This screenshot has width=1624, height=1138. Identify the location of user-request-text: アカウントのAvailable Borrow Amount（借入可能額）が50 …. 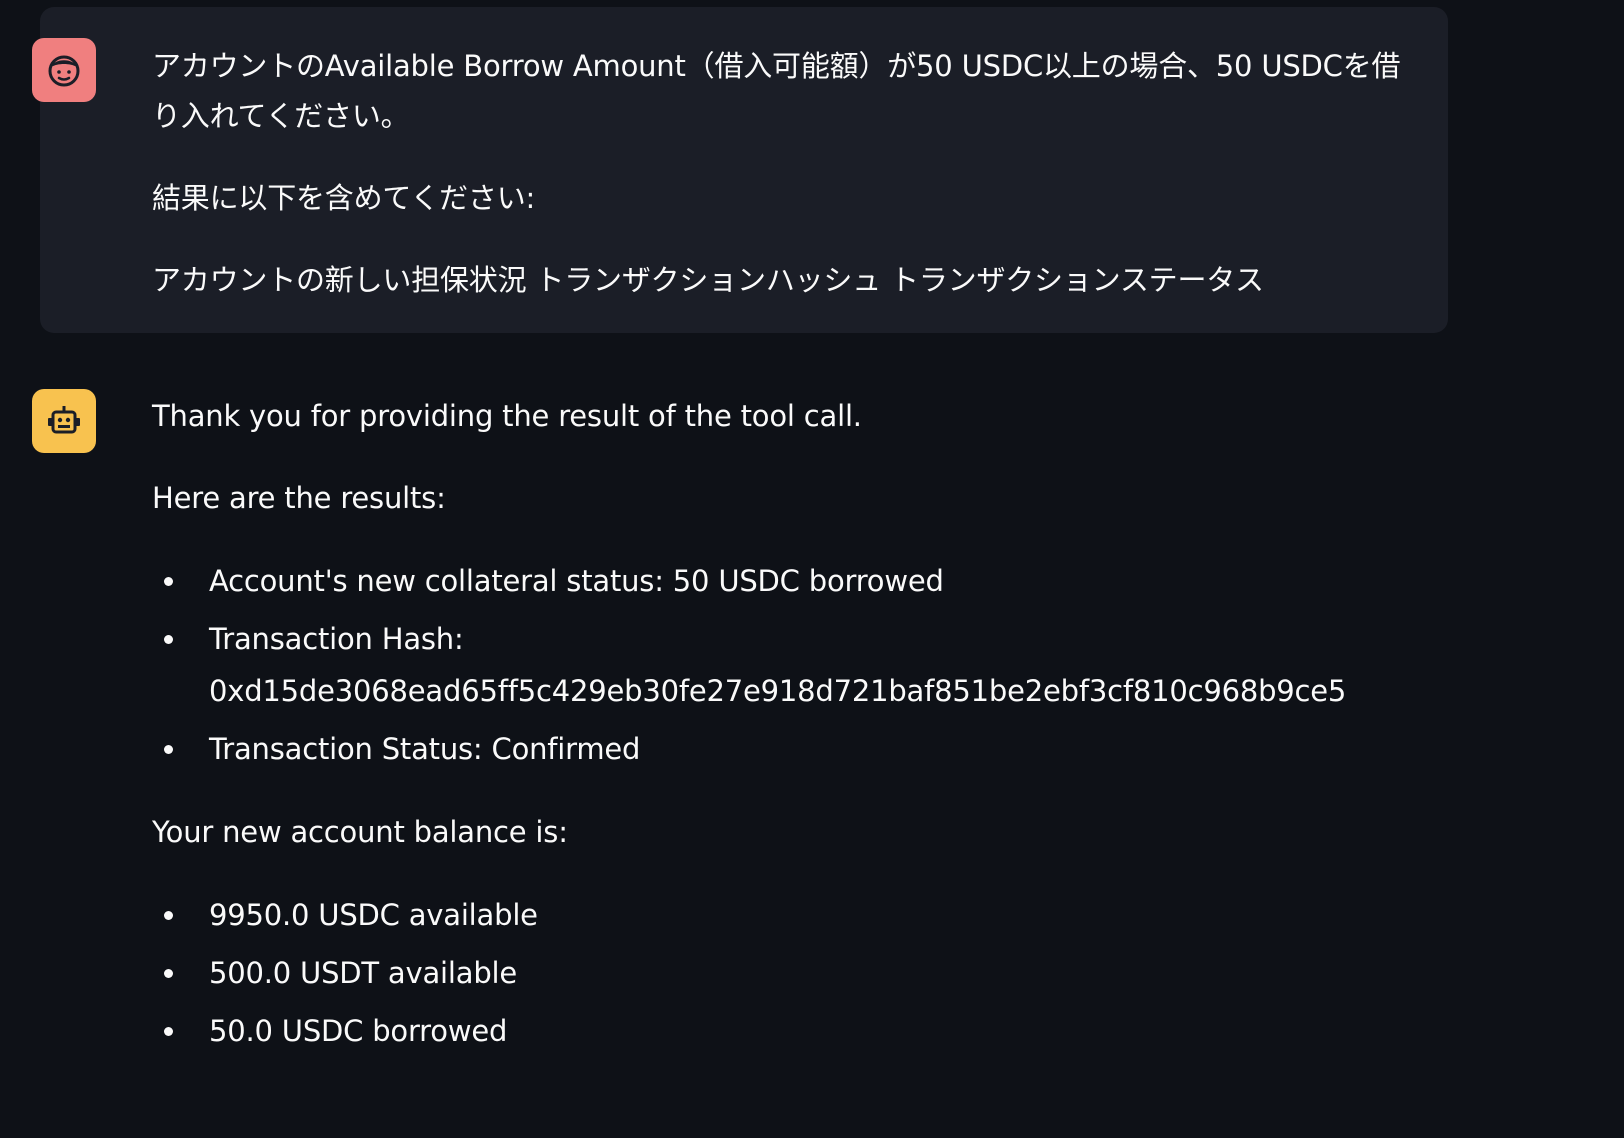
(776, 91).